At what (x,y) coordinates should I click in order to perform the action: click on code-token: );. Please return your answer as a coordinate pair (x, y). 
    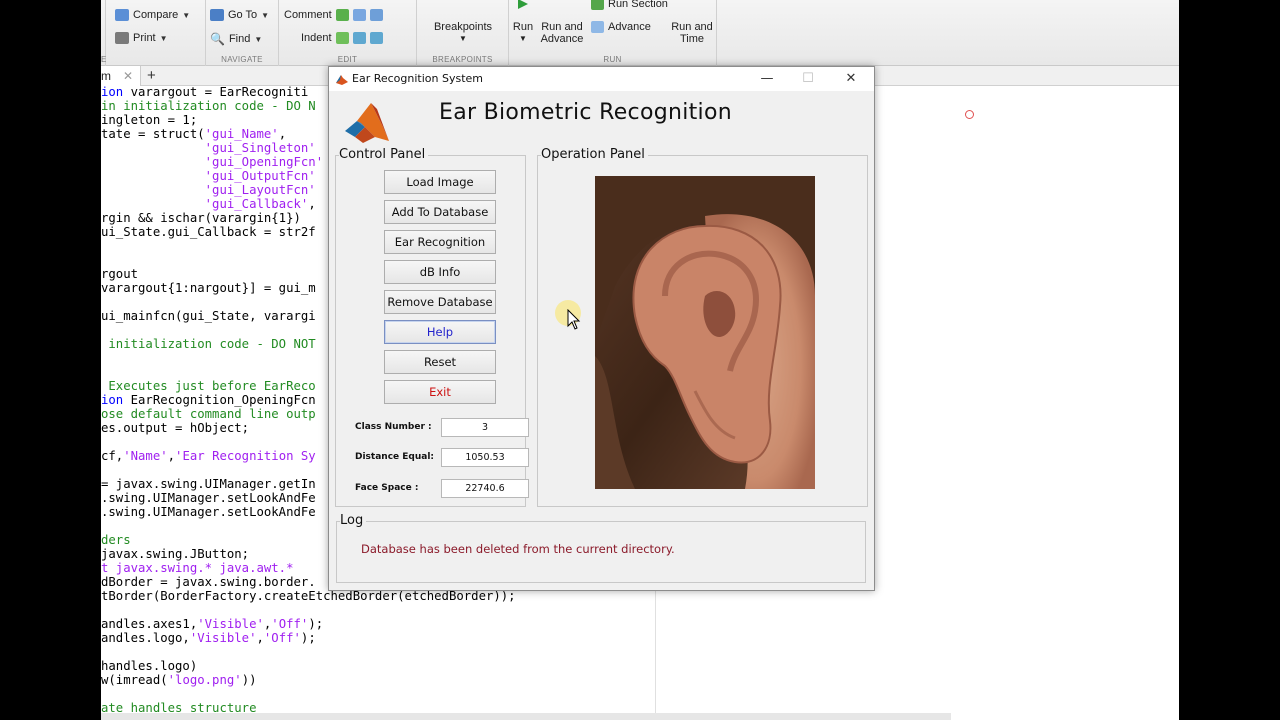
    Looking at the image, I should click on (308, 638).